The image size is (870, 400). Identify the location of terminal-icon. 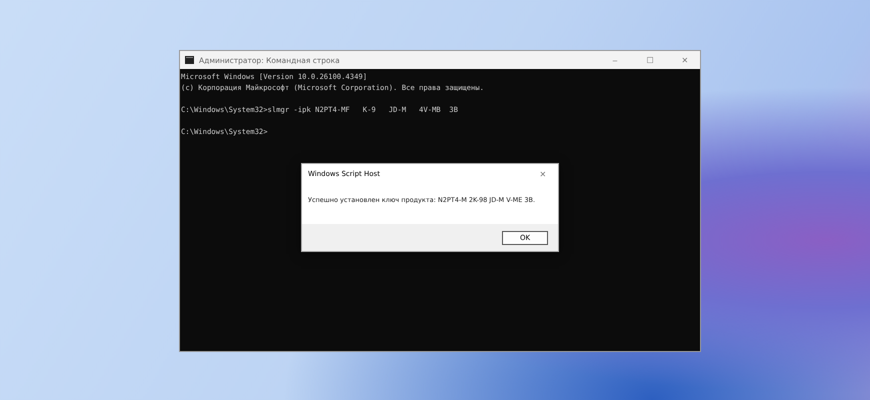
(189, 60).